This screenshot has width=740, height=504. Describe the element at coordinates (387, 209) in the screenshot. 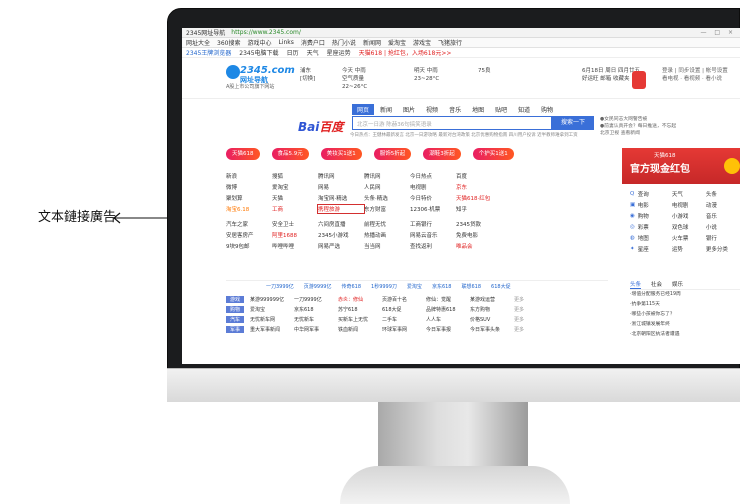

I see `site-link: 东方财富` at that location.